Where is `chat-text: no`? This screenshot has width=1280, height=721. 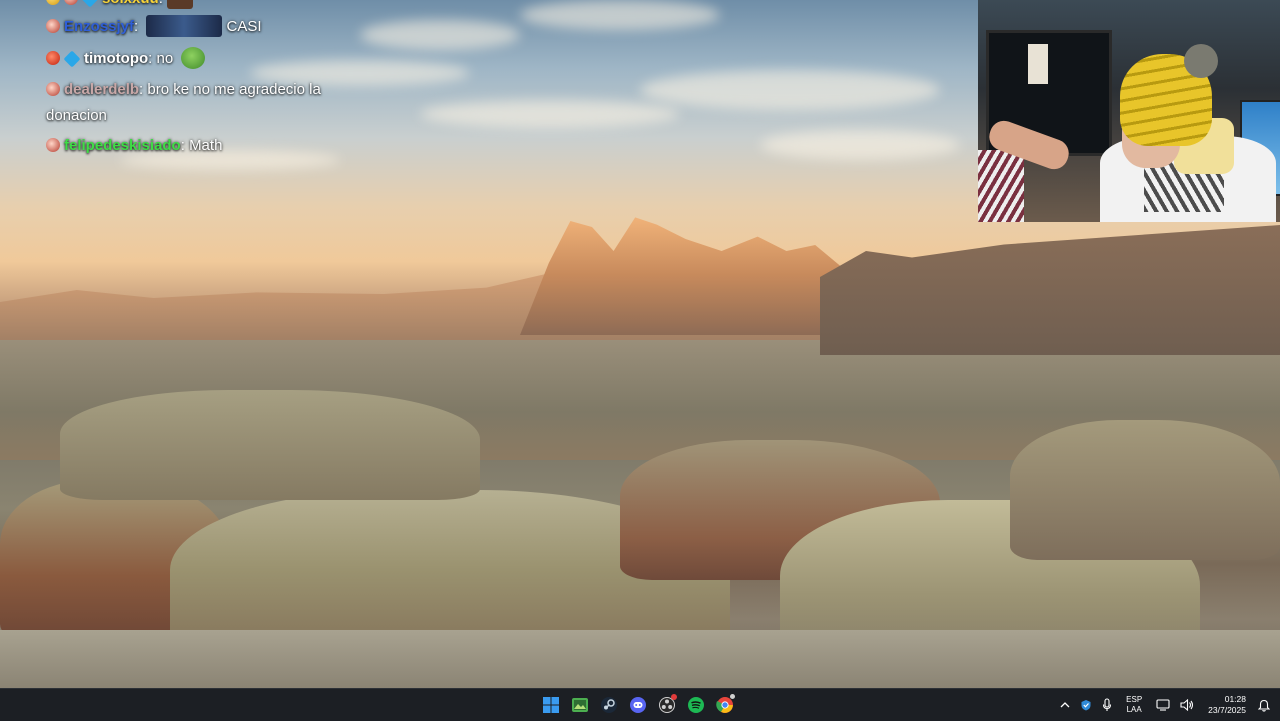
chat-text: no is located at coordinates (165, 58).